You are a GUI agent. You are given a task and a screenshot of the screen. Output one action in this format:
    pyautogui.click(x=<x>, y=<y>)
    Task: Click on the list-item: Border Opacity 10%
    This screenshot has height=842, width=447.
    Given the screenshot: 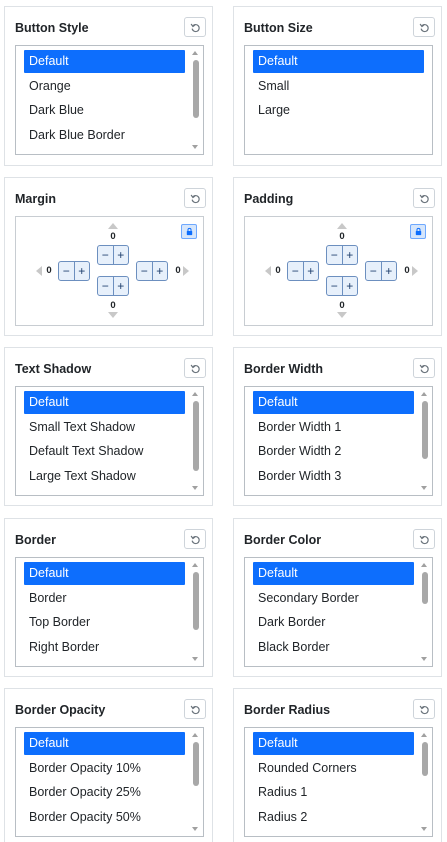 What is the action you would take?
    pyautogui.click(x=104, y=768)
    